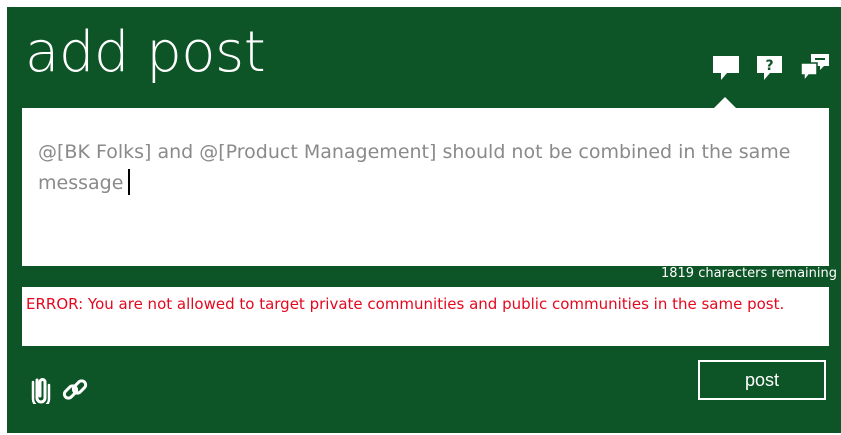  I want to click on post-type-selector: ?, so click(774, 68).